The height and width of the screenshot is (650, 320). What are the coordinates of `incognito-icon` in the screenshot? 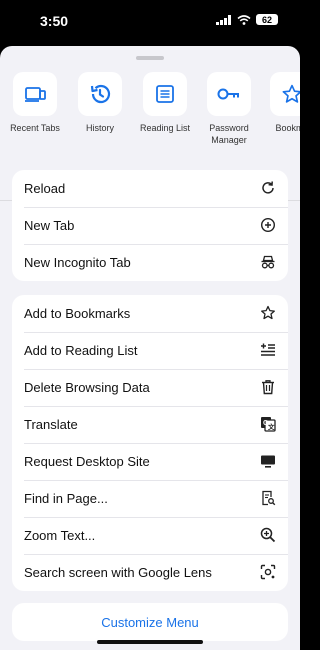 It's located at (268, 262).